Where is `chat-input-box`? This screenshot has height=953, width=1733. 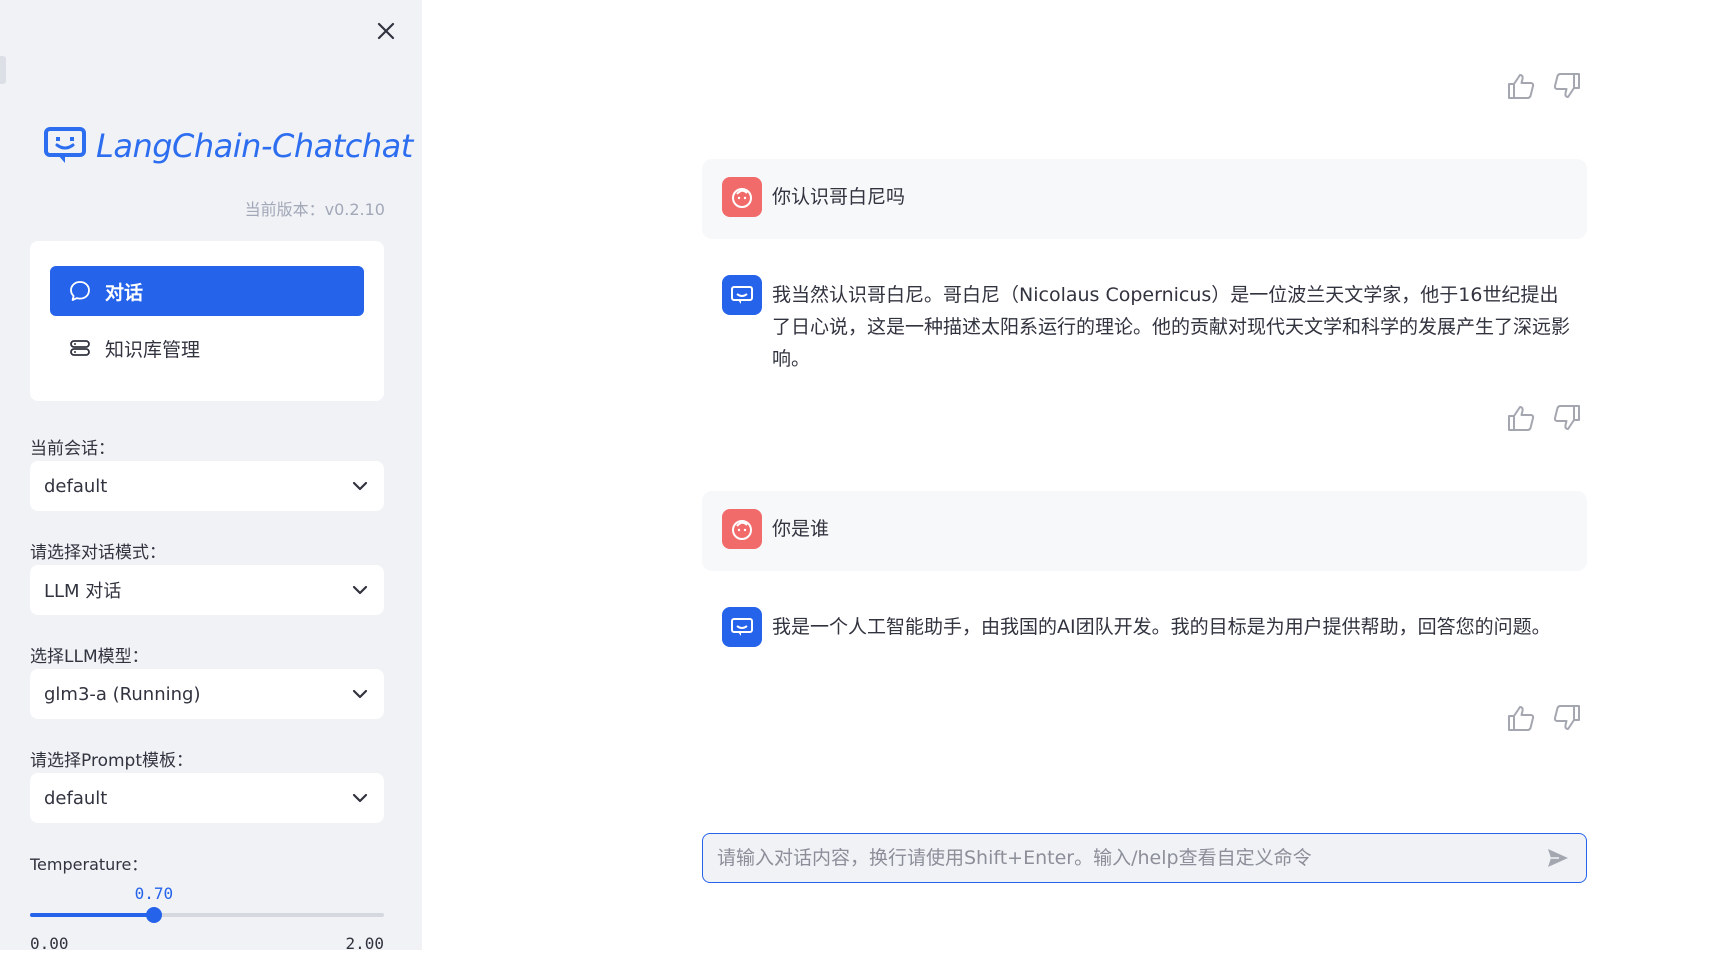 chat-input-box is located at coordinates (1144, 858).